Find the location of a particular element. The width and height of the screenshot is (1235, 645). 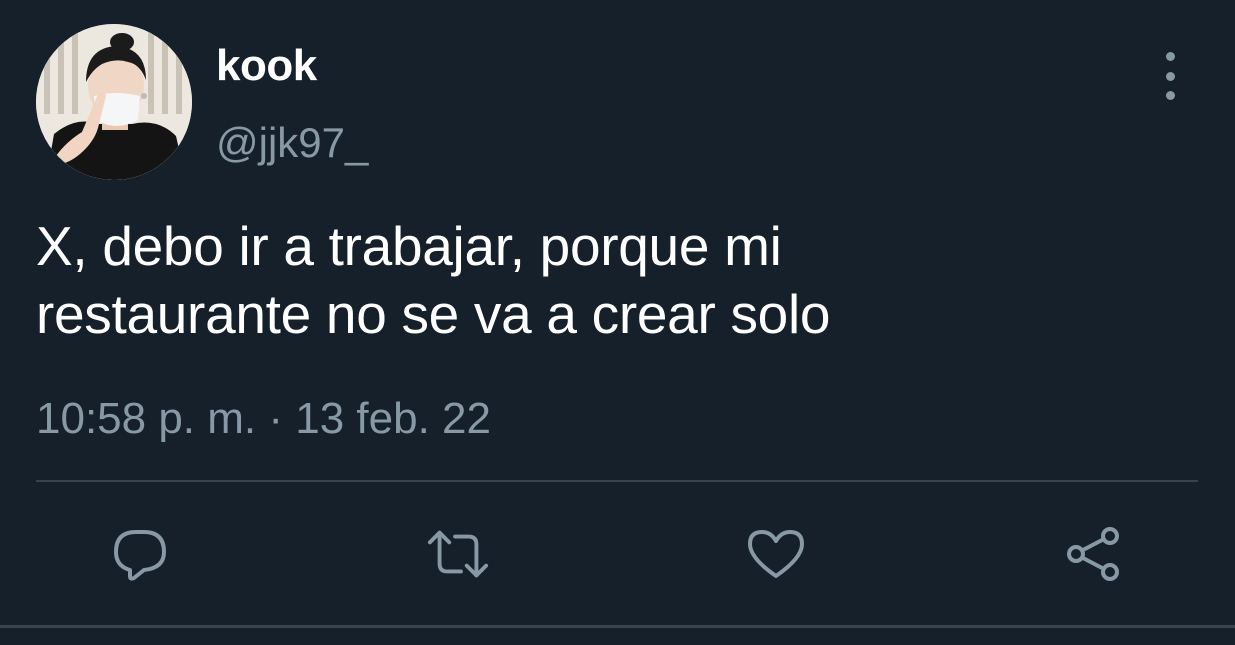

share-nodes-icon is located at coordinates (1093, 554).